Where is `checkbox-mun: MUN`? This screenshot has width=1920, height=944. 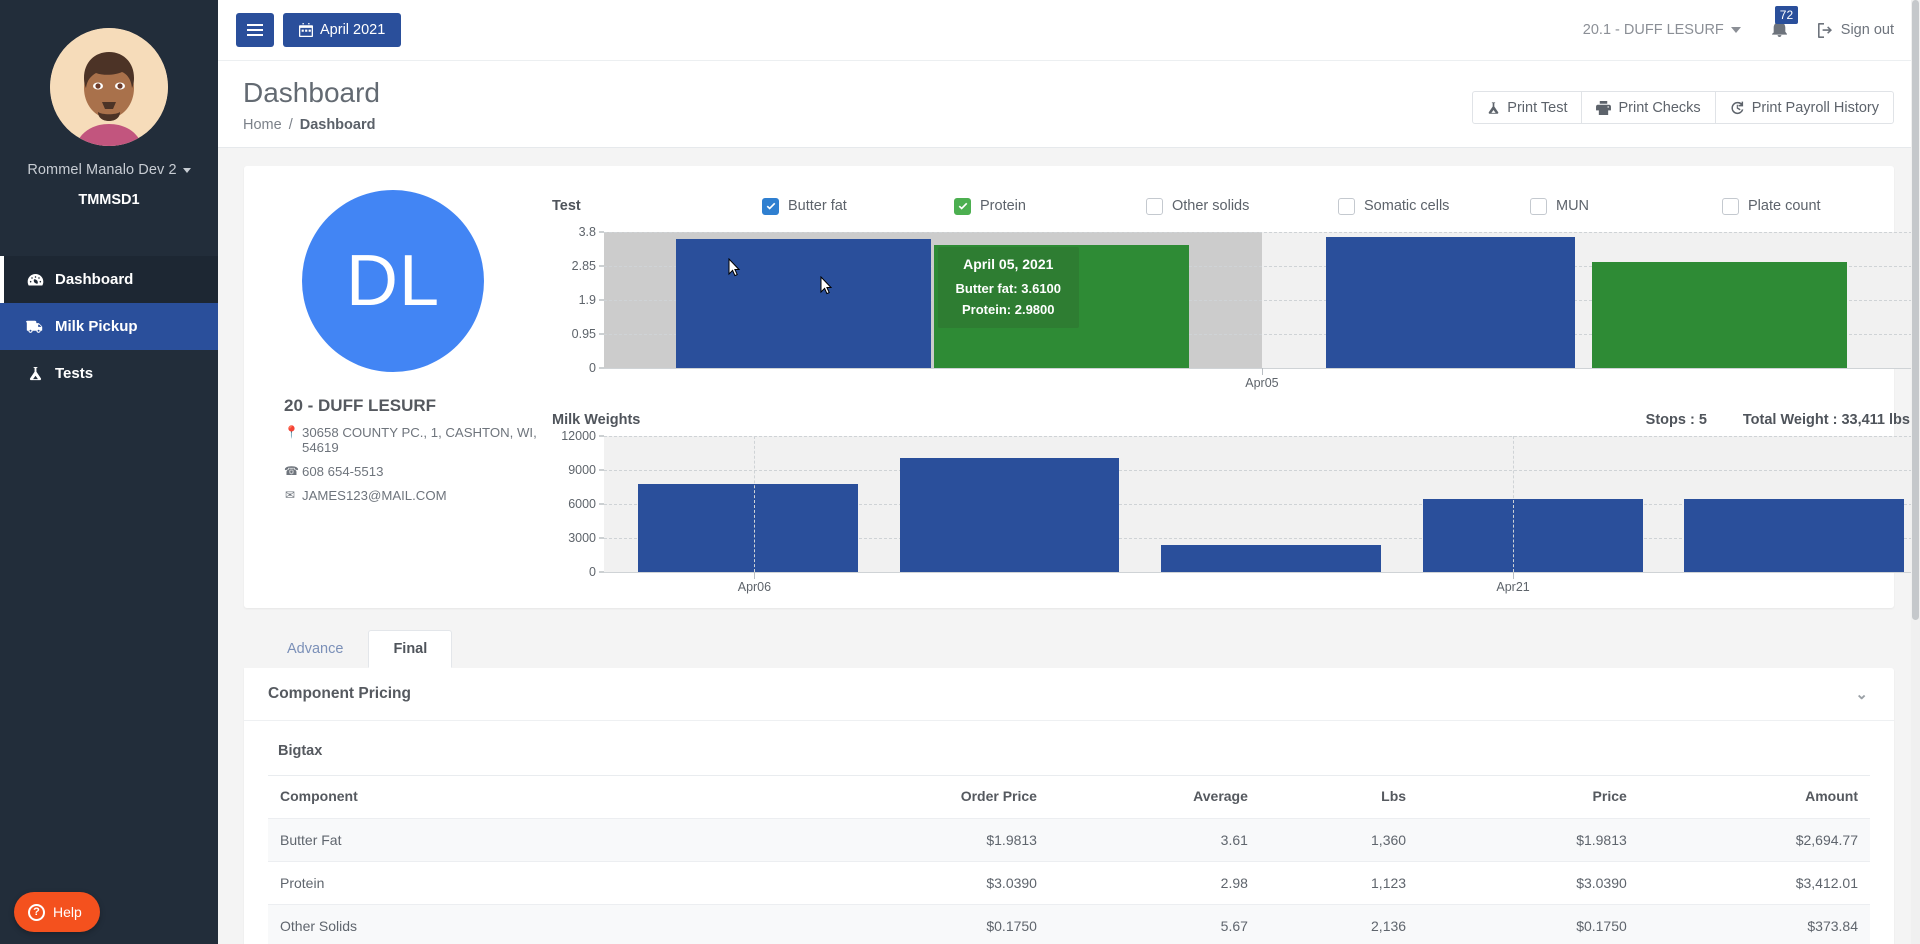
checkbox-mun: MUN is located at coordinates (1626, 206).